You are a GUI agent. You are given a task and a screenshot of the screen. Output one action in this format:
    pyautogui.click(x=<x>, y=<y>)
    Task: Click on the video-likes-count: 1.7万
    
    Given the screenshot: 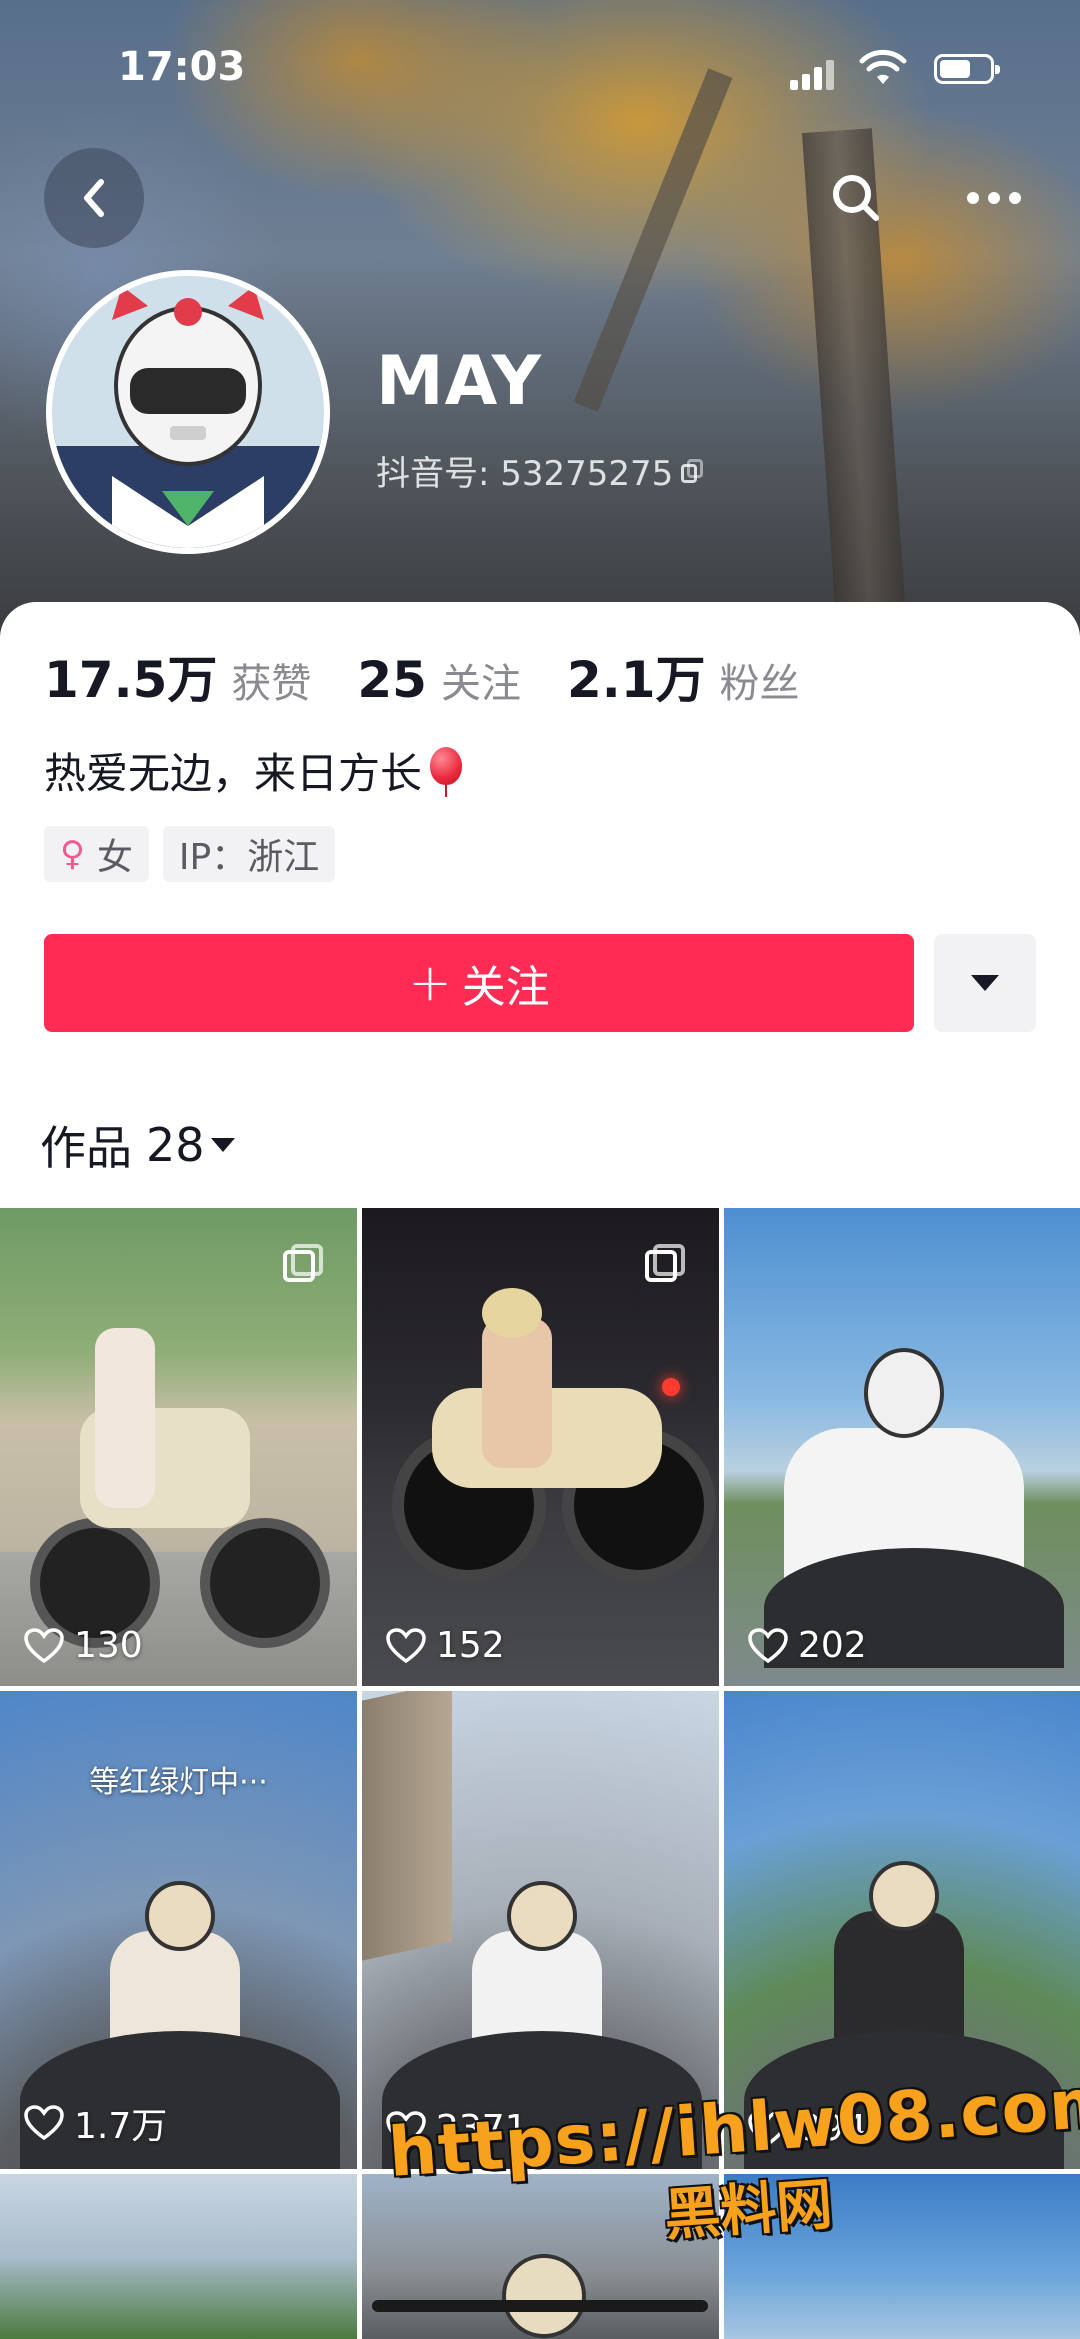 What is the action you would take?
    pyautogui.click(x=121, y=2126)
    